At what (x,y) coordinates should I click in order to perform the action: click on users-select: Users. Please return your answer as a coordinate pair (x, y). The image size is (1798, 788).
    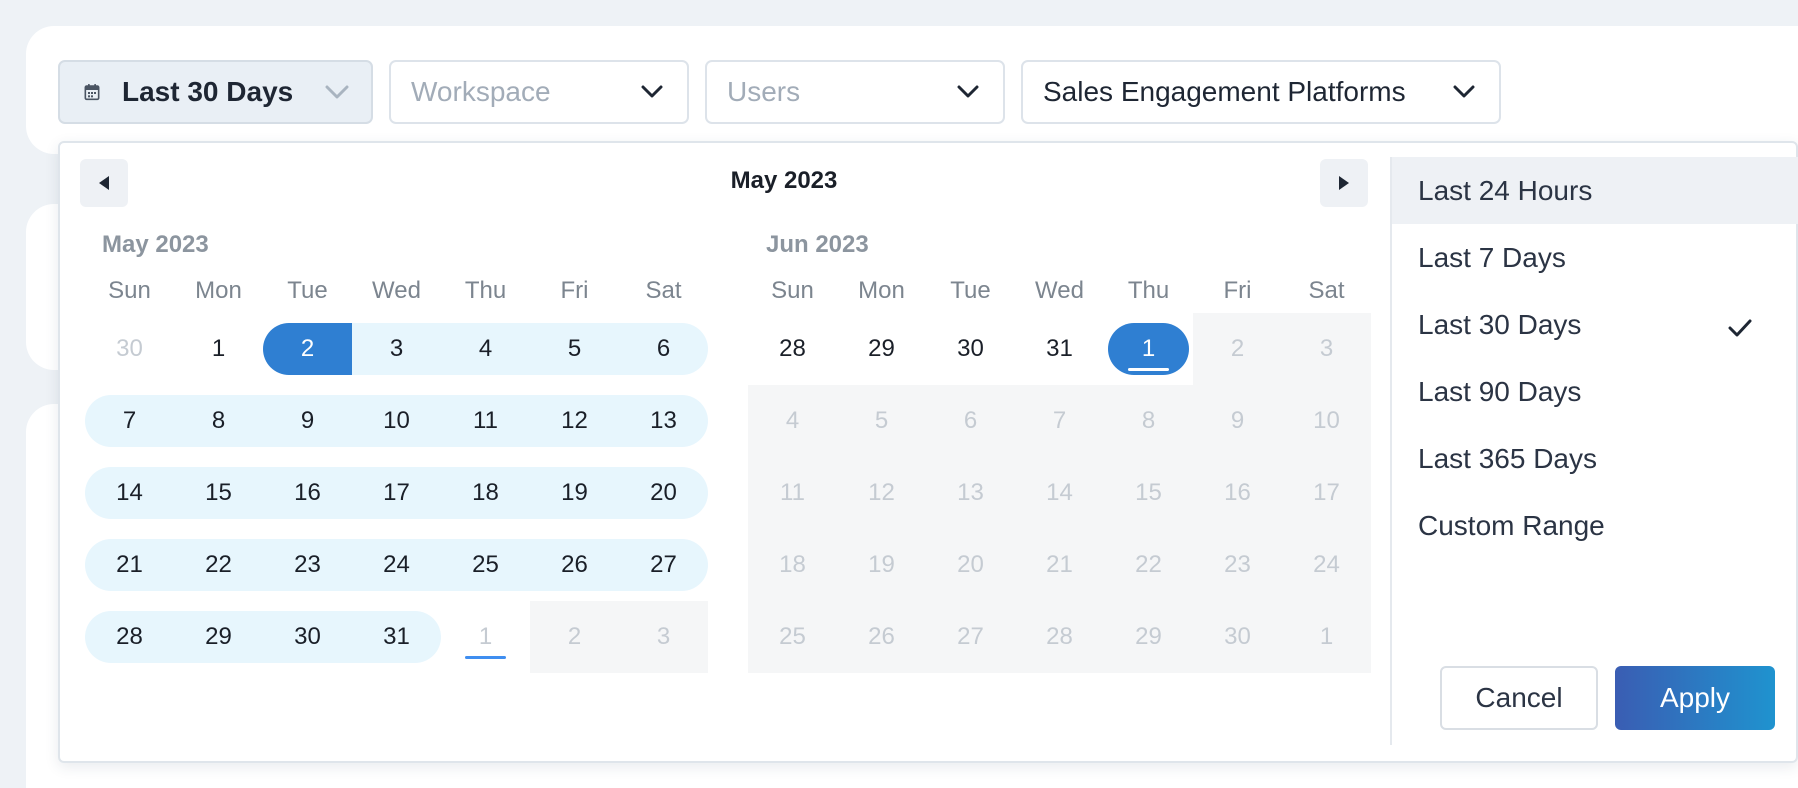
    Looking at the image, I should click on (855, 92).